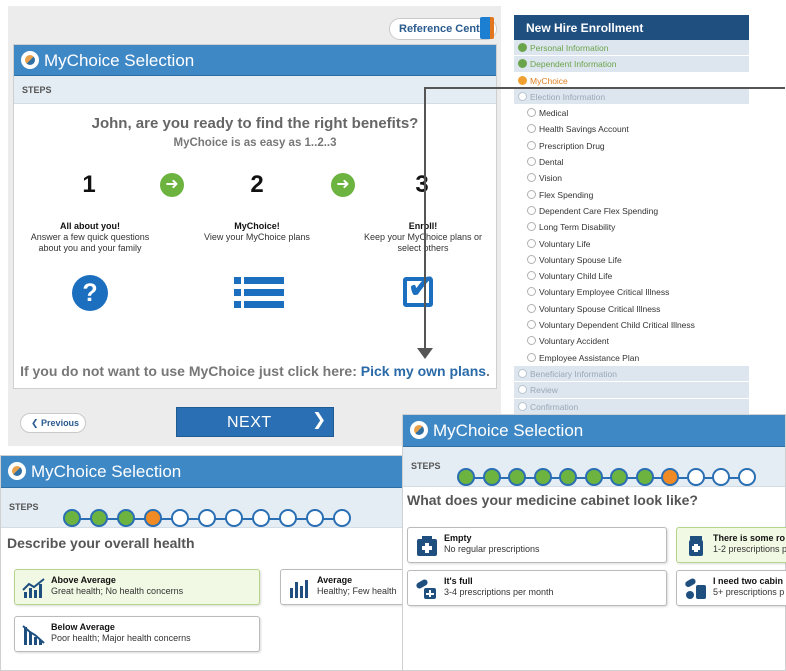 This screenshot has height=671, width=786. I want to click on sidebar-item: Confirmation, so click(631, 407).